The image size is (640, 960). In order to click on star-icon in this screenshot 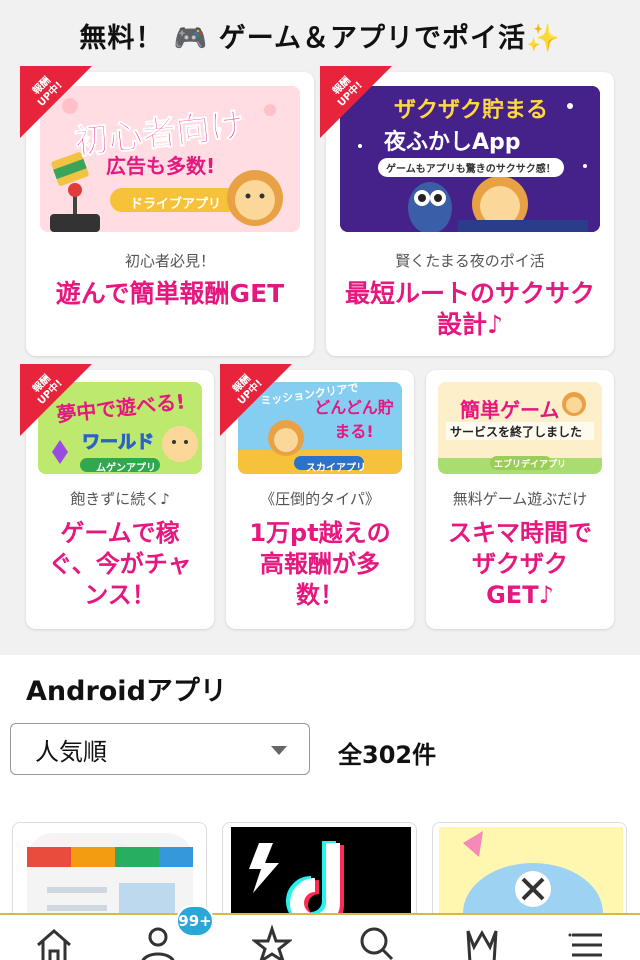, I will do `click(272, 942)`.